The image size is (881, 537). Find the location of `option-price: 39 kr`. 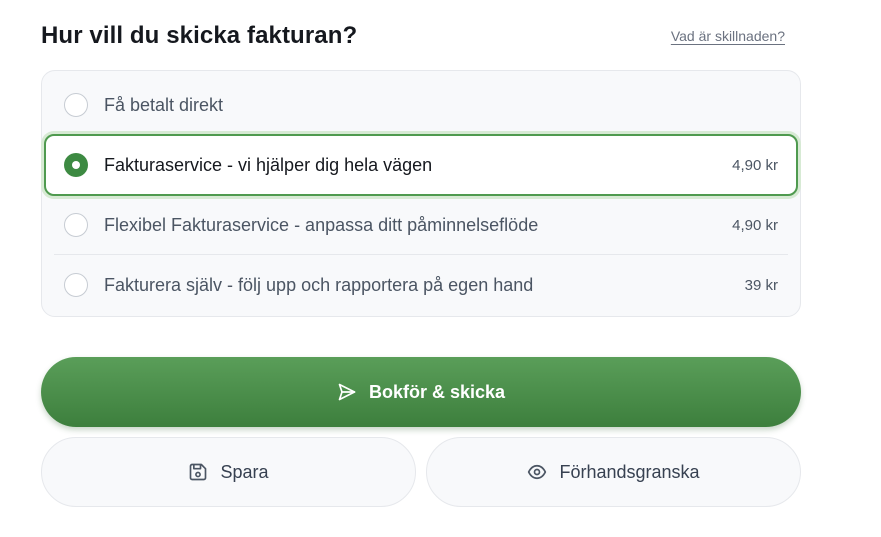

option-price: 39 kr is located at coordinates (761, 285).